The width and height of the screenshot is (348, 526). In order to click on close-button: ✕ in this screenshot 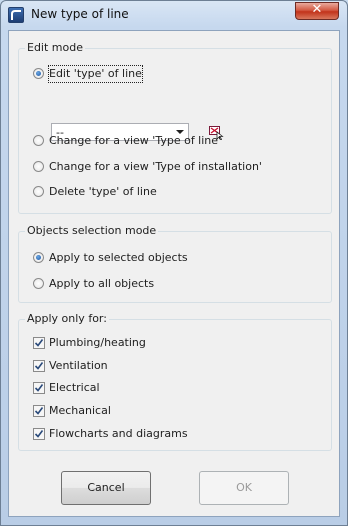, I will do `click(317, 11)`.